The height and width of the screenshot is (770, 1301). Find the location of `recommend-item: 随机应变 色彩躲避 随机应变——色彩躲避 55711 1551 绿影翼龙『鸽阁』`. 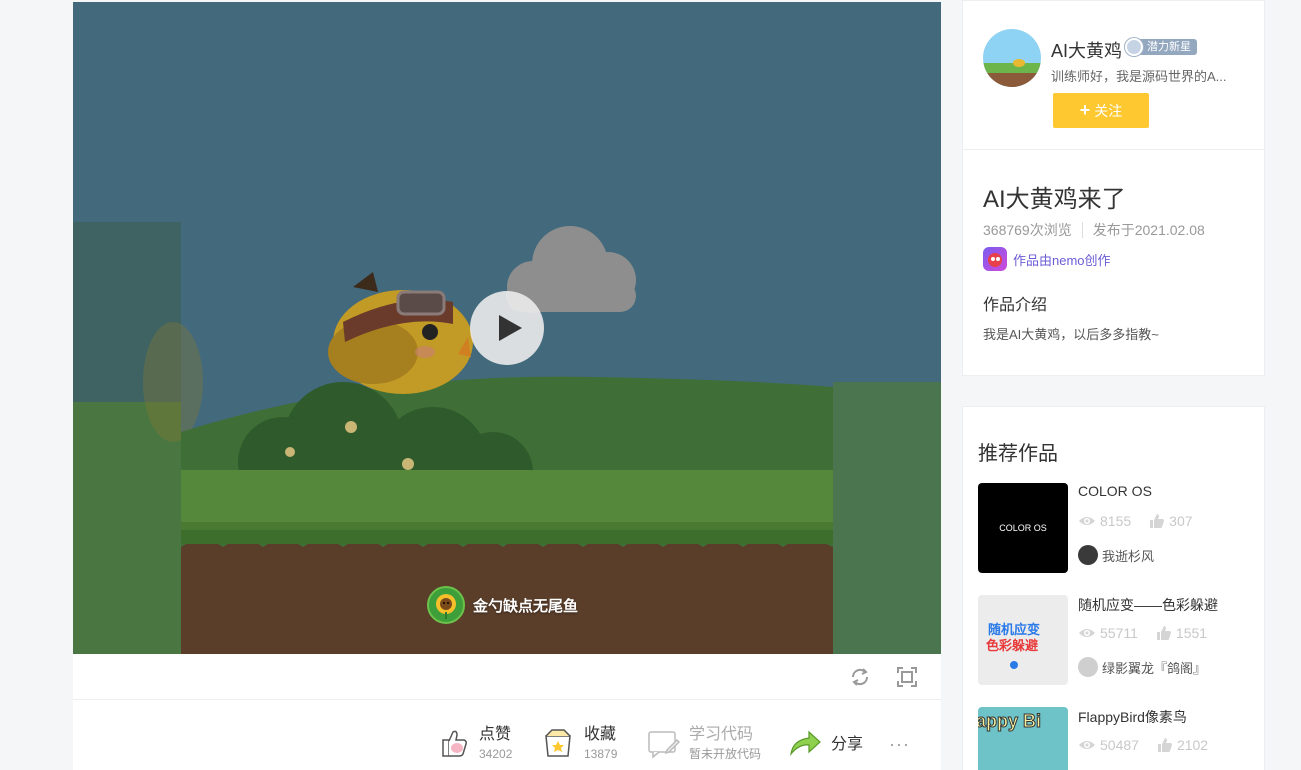

recommend-item: 随机应变 色彩躲避 随机应变——色彩躲避 55711 1551 绿影翼龙『鸽阁』 is located at coordinates (1118, 640).